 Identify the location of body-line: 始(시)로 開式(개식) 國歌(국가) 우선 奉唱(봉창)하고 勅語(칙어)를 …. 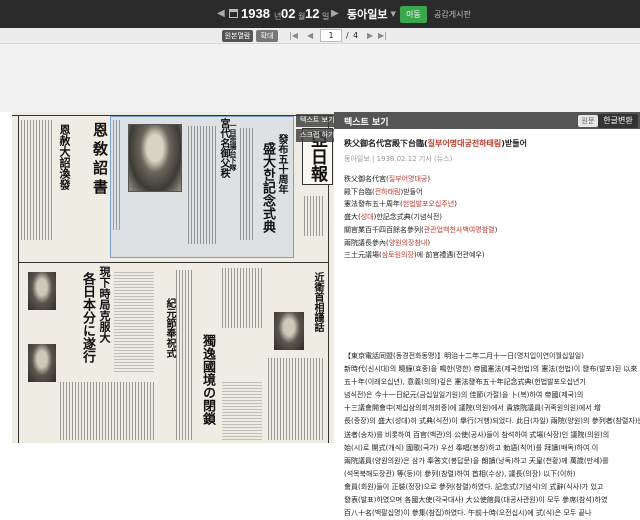
(471, 447).